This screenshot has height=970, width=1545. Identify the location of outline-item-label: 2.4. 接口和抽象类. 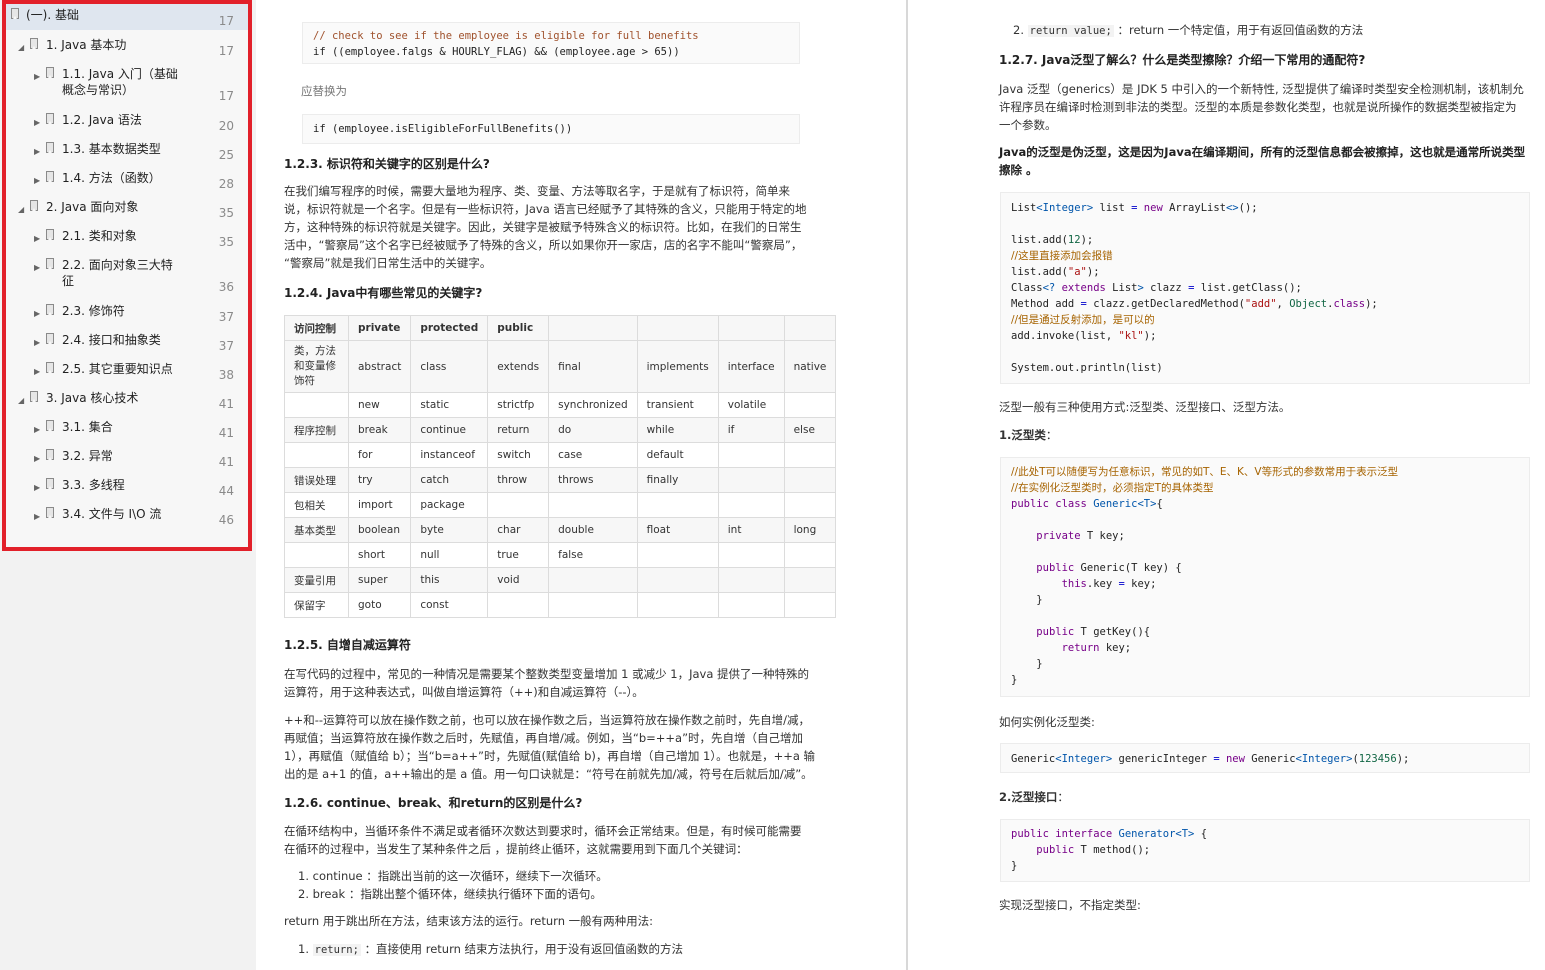
(111, 340).